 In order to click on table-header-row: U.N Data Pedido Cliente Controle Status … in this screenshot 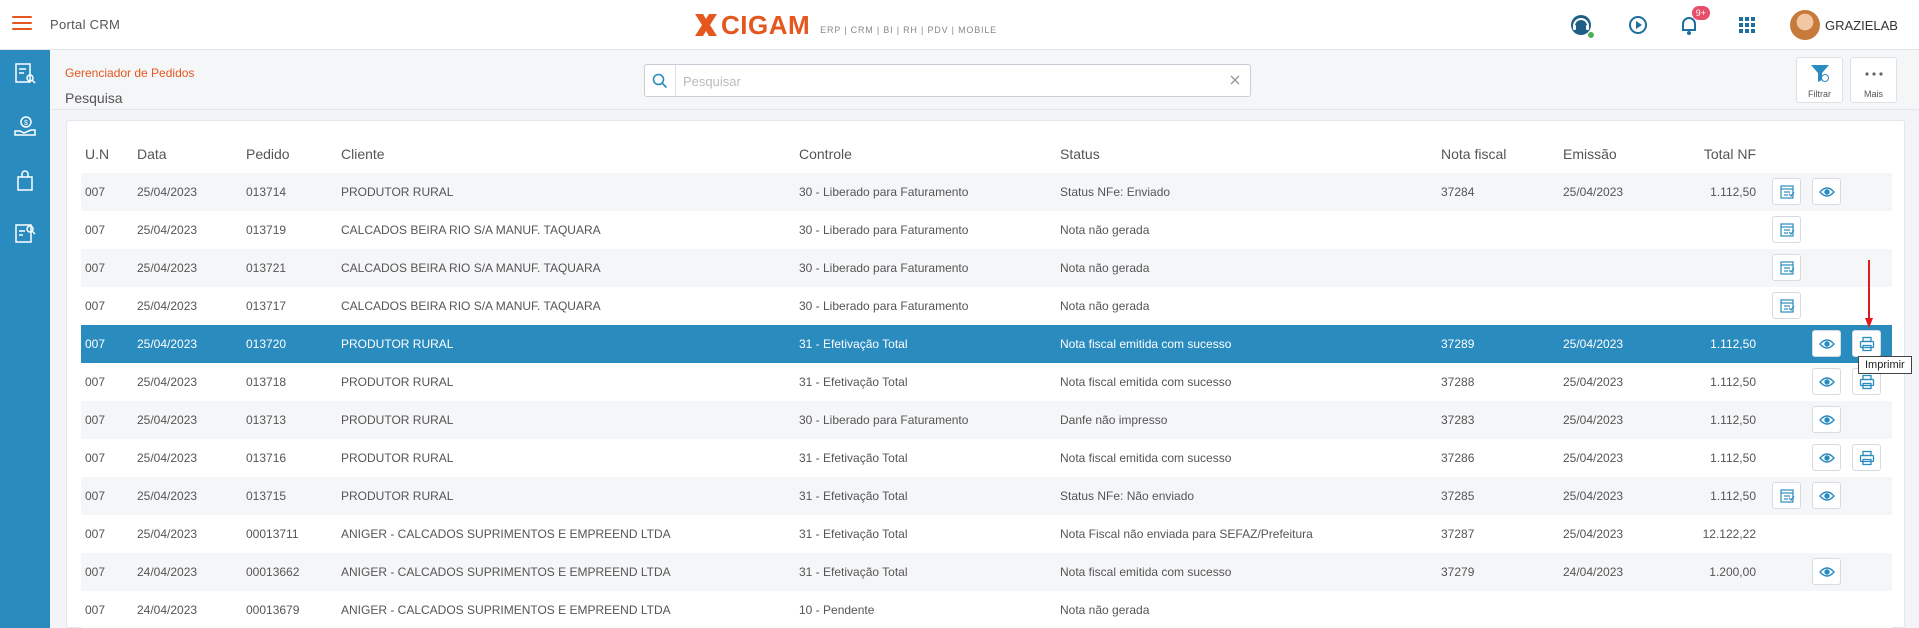, I will do `click(986, 154)`.